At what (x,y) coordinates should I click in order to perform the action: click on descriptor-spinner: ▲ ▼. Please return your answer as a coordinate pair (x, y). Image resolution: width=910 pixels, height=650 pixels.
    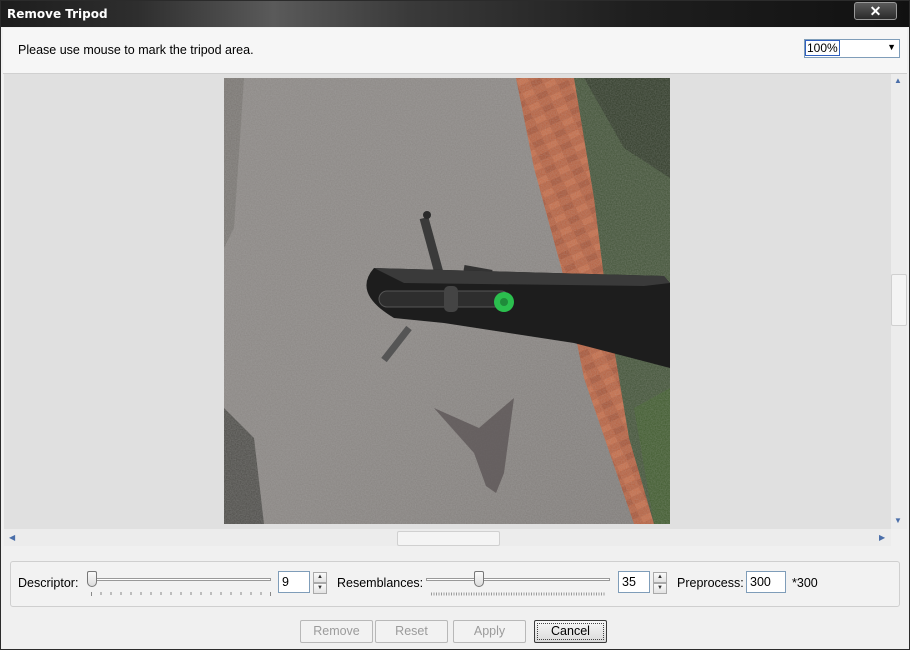
    Looking at the image, I should click on (320, 583).